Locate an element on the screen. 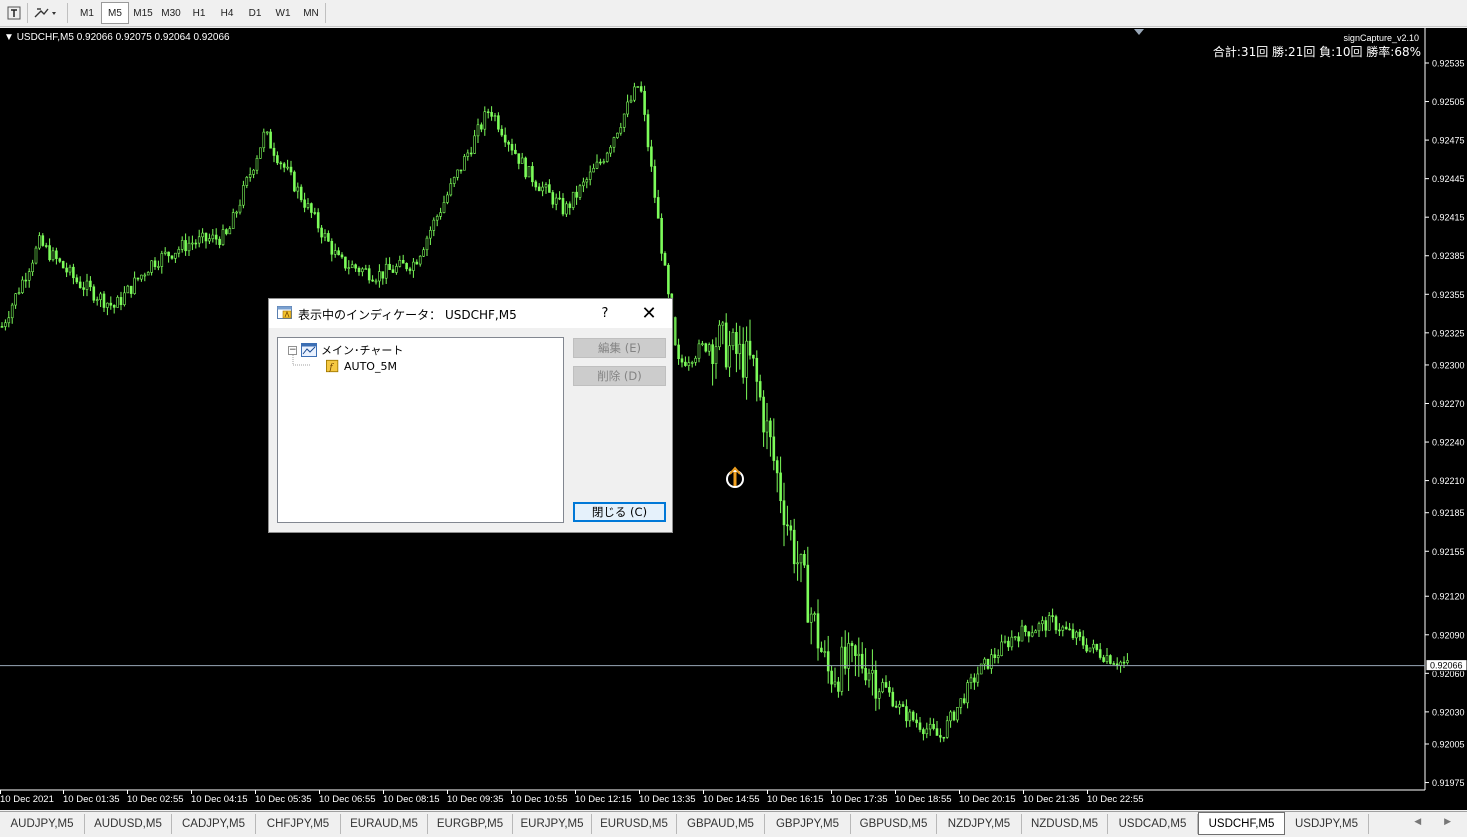  delete-button: 削除 (D) is located at coordinates (619, 376).